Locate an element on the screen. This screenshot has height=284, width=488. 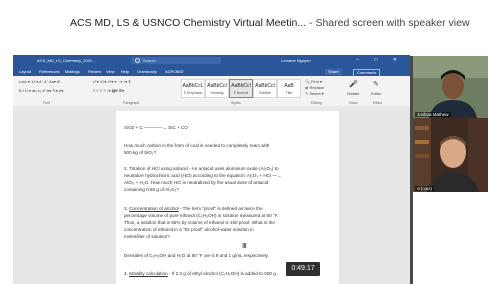
participant-video-1: Joshua Mathew is located at coordinates (450, 87).